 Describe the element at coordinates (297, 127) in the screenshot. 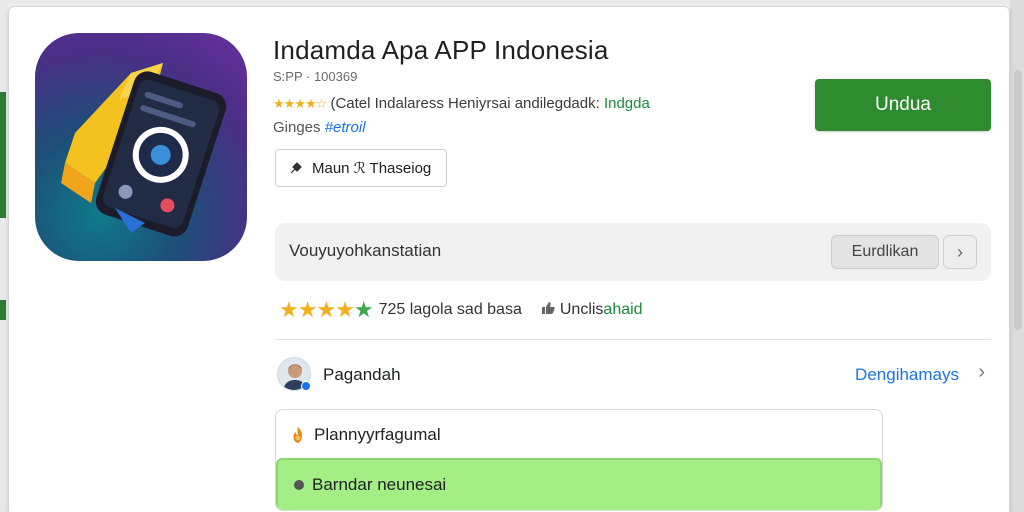

I see `category-prefix: Ginges` at that location.